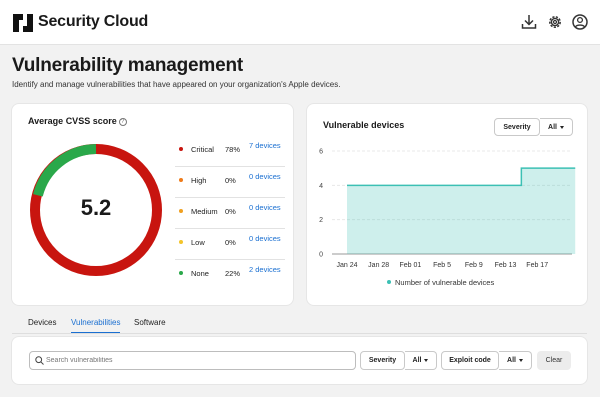 The height and width of the screenshot is (397, 600). I want to click on series-area, so click(461, 211).